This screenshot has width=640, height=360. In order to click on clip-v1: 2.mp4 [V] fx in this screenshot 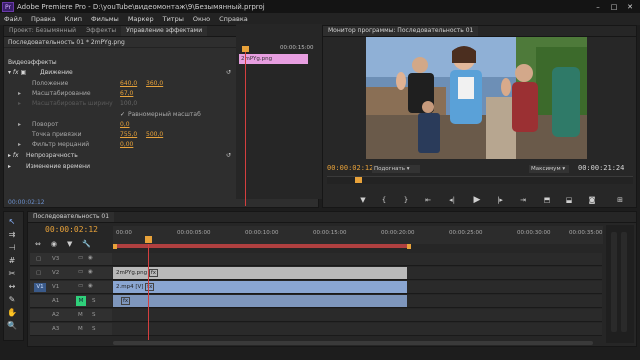, I will do `click(260, 287)`.